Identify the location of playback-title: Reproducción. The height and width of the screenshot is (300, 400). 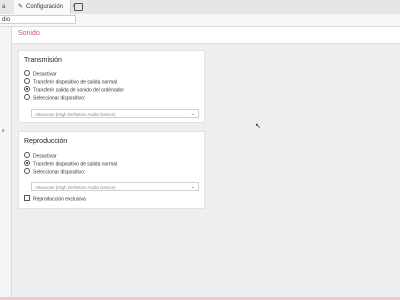
(46, 141).